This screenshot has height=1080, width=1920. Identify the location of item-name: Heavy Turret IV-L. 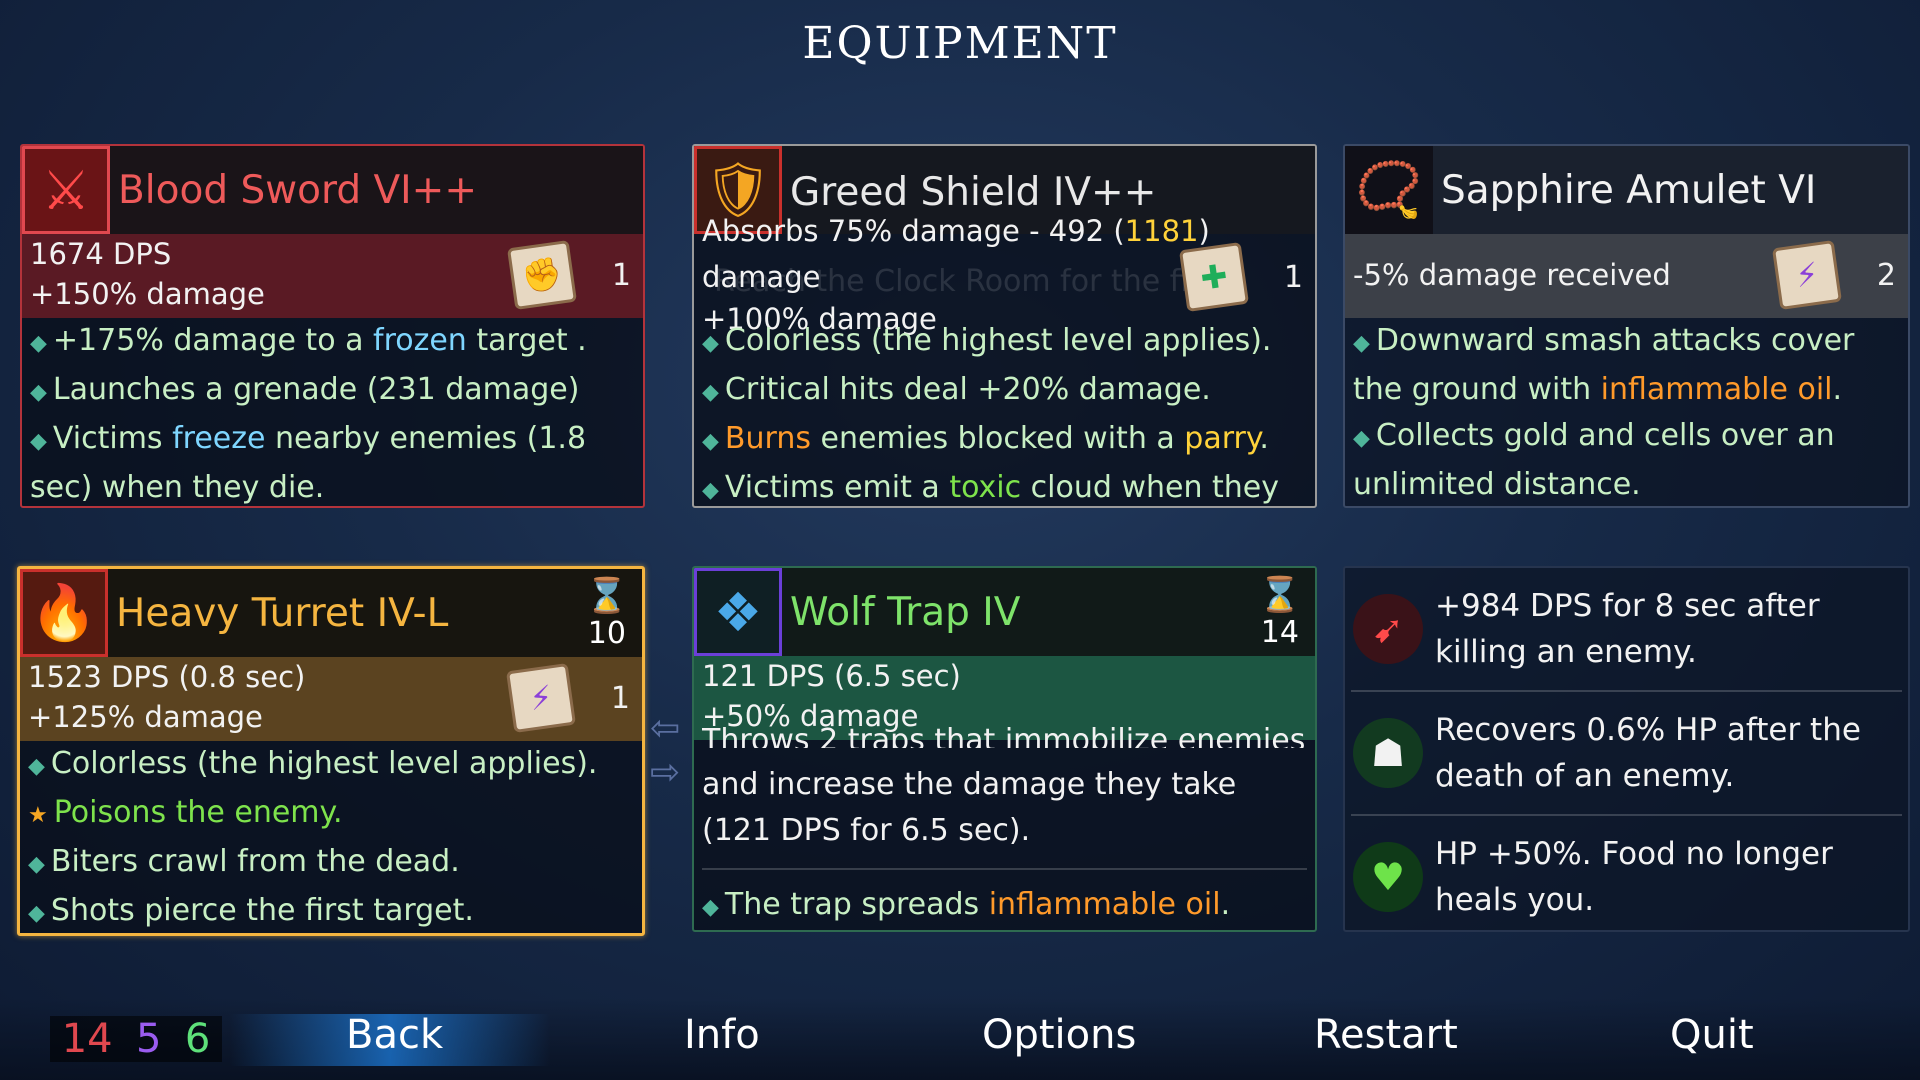
(282, 613).